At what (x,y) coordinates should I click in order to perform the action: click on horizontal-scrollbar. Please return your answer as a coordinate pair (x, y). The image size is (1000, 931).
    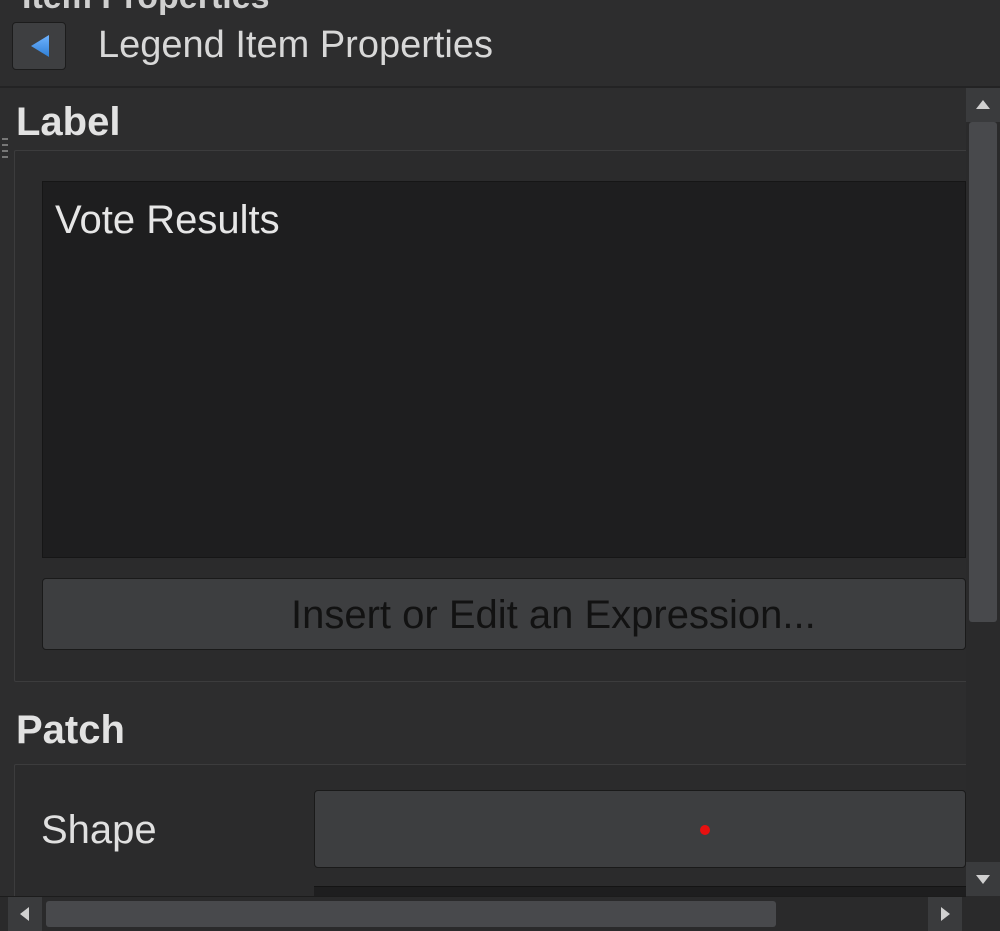
    Looking at the image, I should click on (483, 913).